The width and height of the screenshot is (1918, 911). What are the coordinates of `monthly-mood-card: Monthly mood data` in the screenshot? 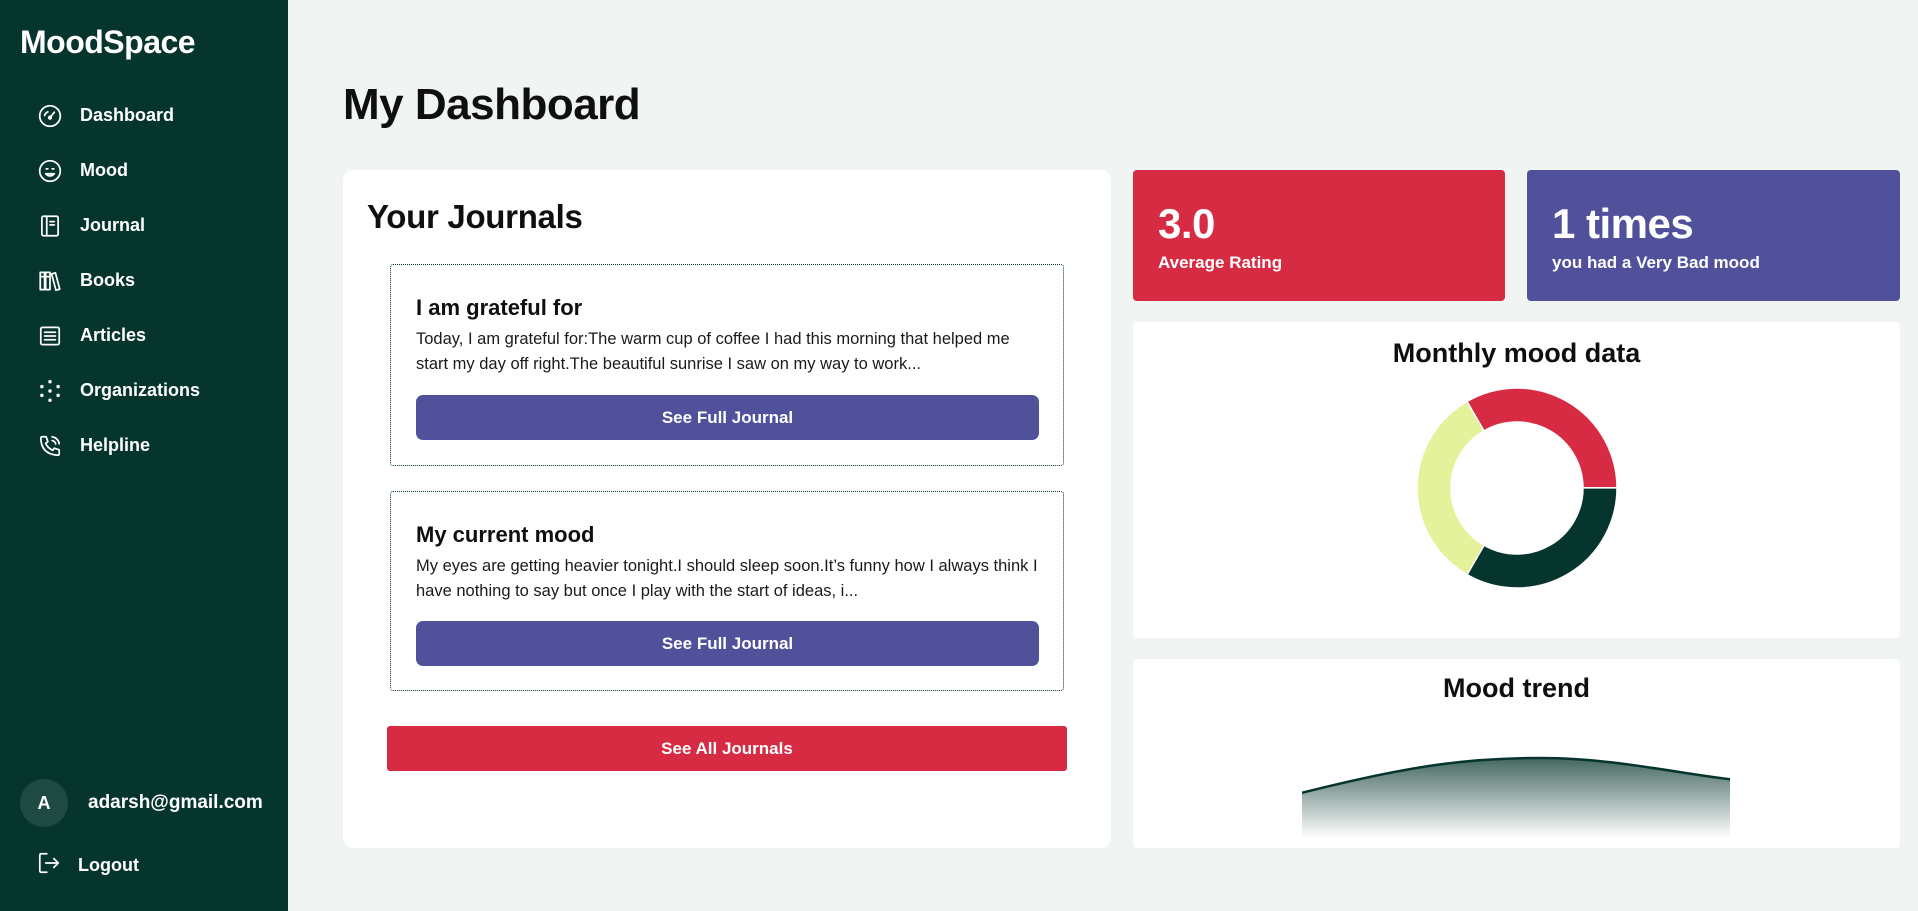 It's located at (1516, 480).